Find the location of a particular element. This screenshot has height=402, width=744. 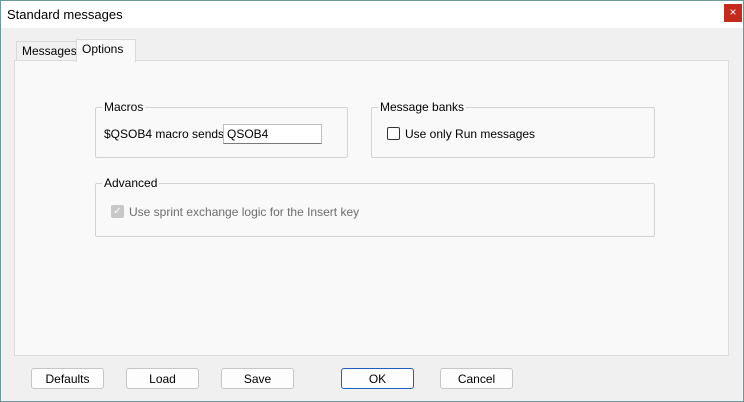

close-button: × is located at coordinates (733, 13).